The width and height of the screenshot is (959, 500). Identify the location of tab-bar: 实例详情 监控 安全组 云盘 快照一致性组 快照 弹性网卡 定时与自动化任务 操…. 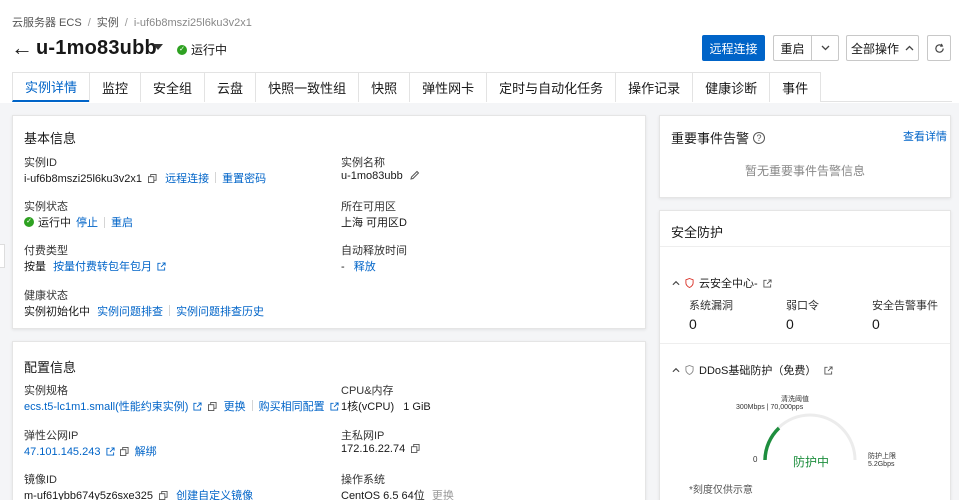
(482, 87).